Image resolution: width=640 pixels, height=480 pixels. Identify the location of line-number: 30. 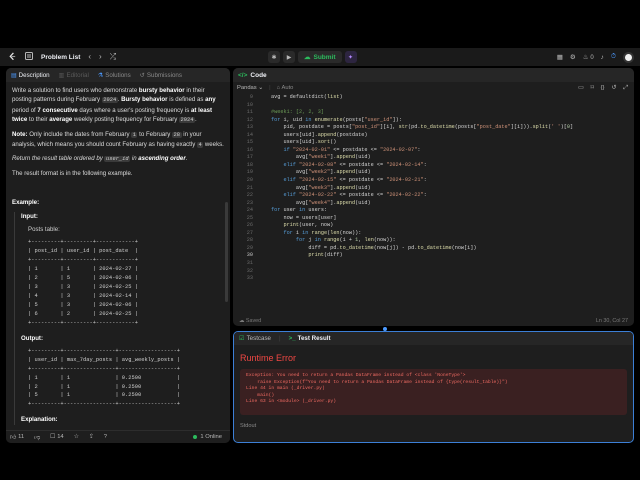
(249, 255).